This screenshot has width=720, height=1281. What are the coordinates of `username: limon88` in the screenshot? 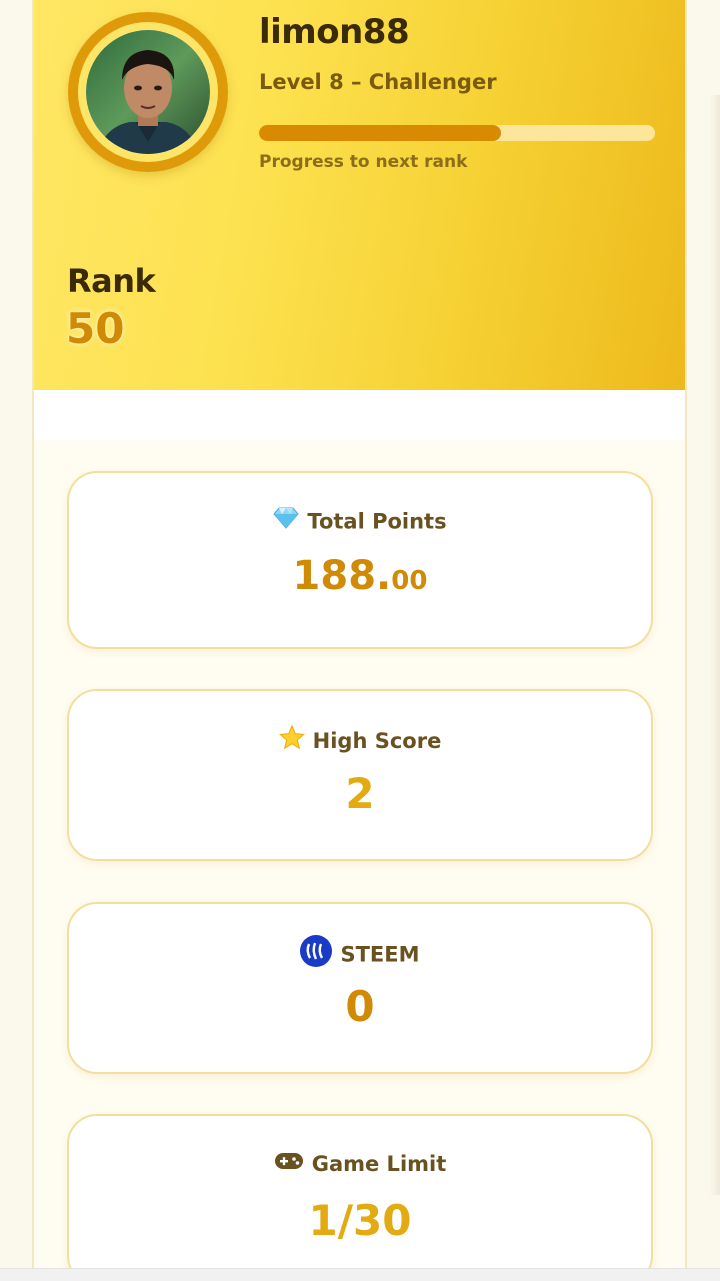 It's located at (334, 32).